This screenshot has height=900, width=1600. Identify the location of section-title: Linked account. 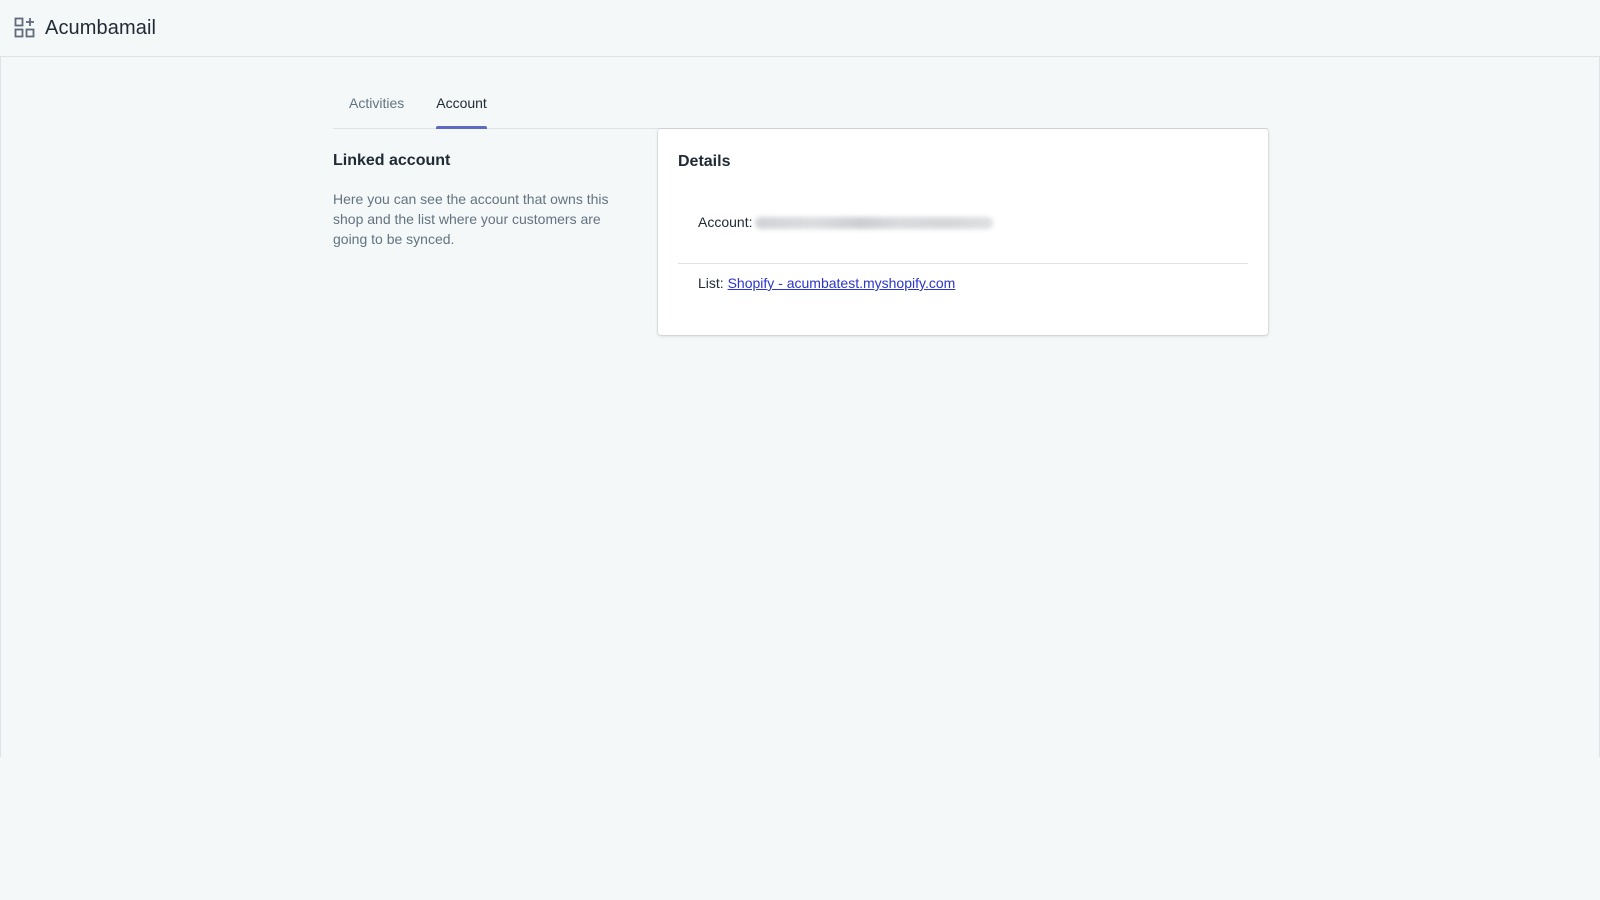
(392, 160).